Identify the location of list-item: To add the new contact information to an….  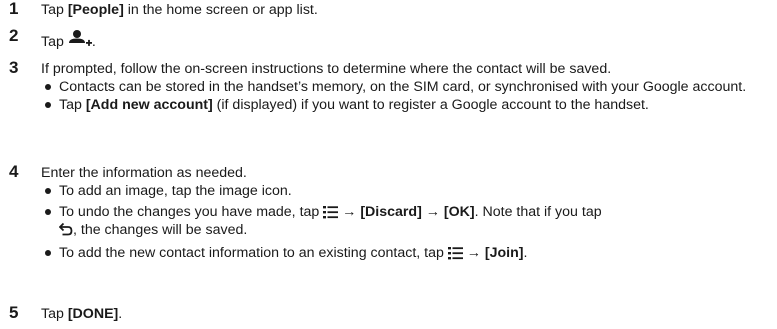
(407, 253).